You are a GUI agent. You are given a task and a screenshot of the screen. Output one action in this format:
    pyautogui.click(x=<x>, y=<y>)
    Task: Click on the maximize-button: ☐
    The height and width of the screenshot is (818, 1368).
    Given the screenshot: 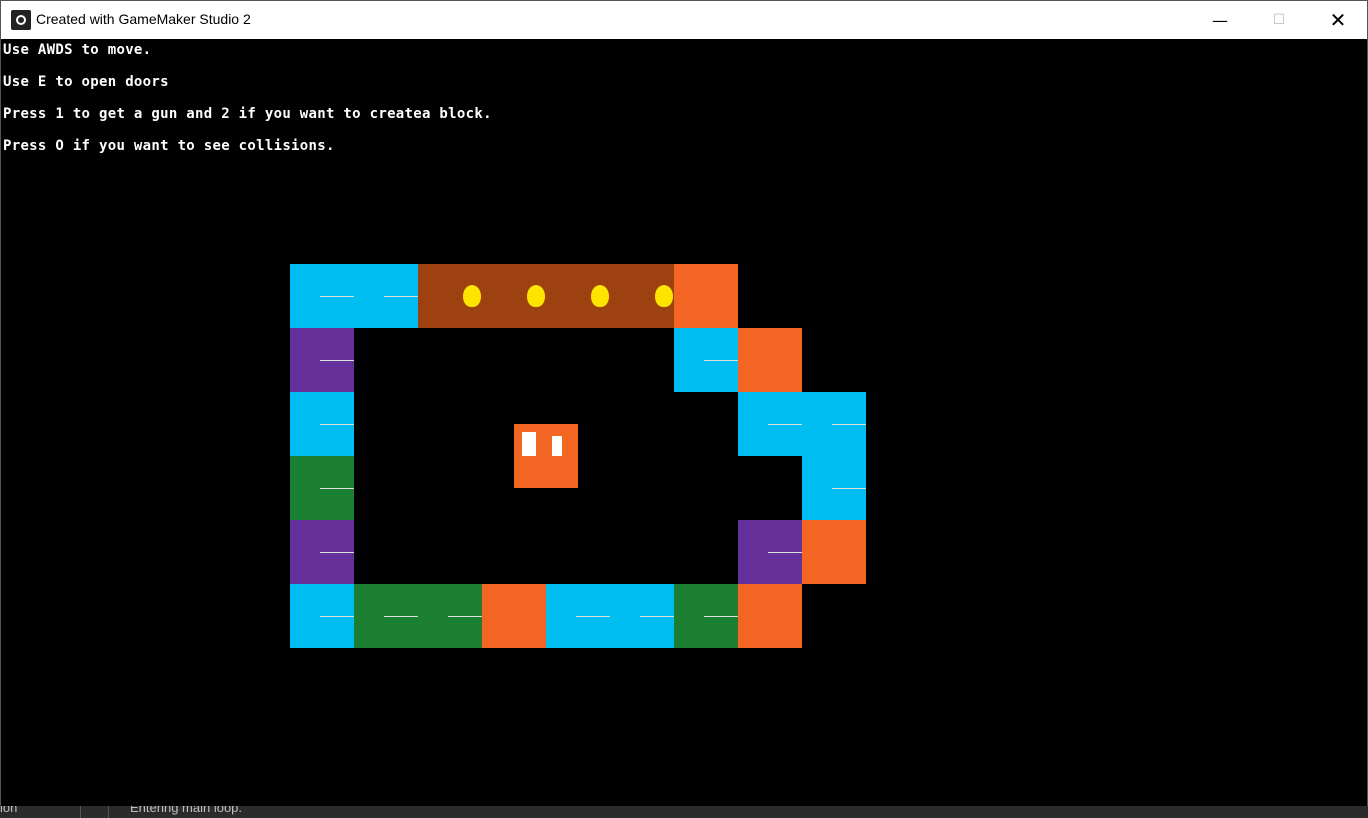 What is the action you would take?
    pyautogui.click(x=1279, y=20)
    